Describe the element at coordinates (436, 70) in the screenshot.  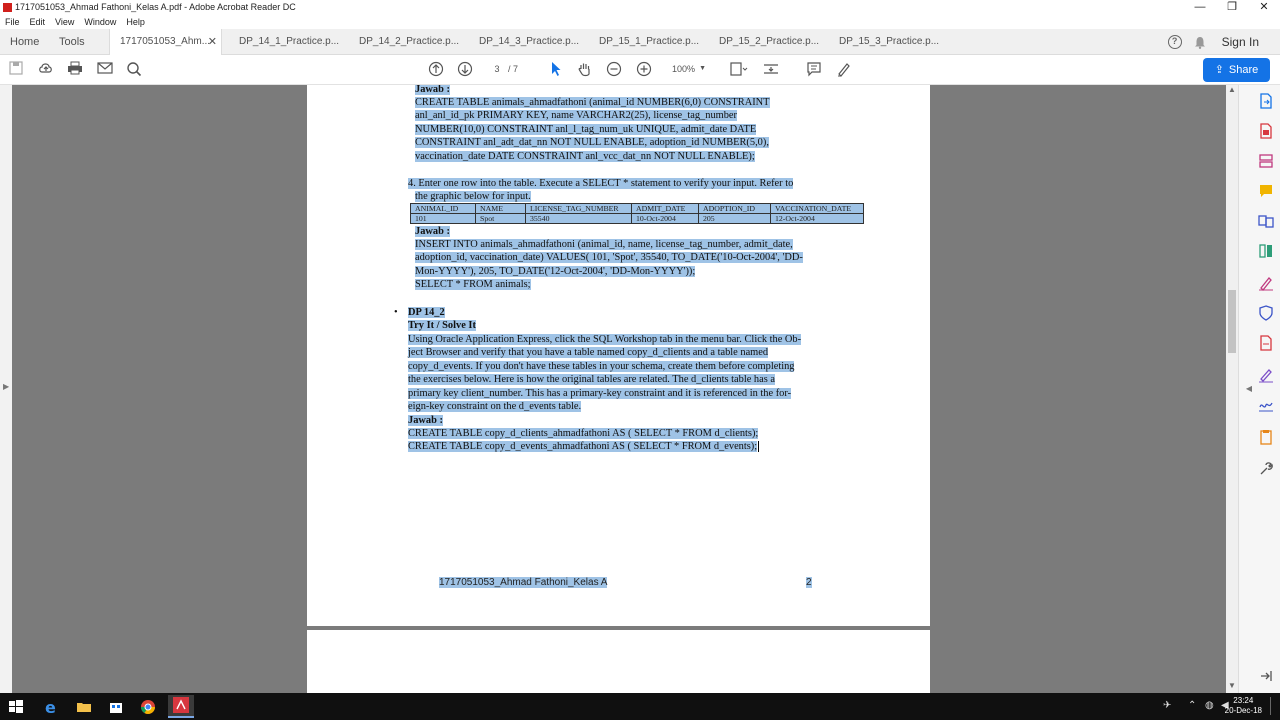
I see `previous-page-icon` at that location.